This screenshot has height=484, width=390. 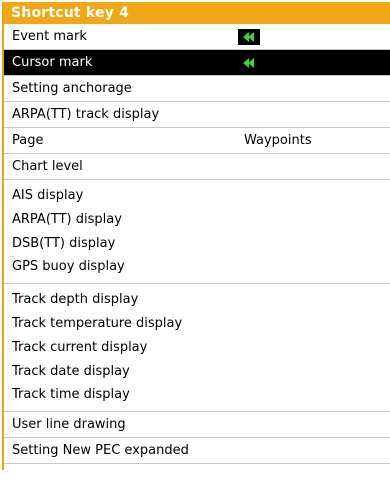 I want to click on menu-item-dsb-display: DSB(TT) display, so click(x=201, y=244).